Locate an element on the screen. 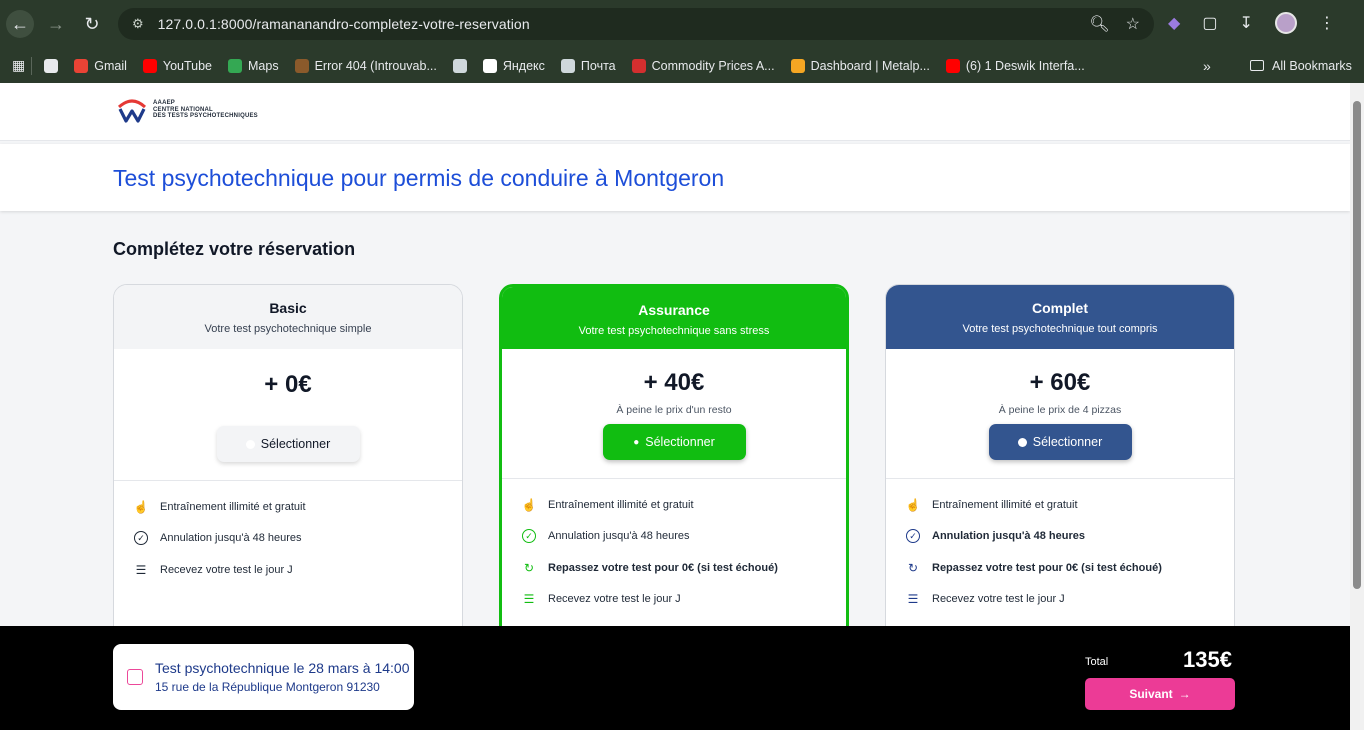 The height and width of the screenshot is (730, 1364). bookmark-item: YouTube is located at coordinates (177, 65).